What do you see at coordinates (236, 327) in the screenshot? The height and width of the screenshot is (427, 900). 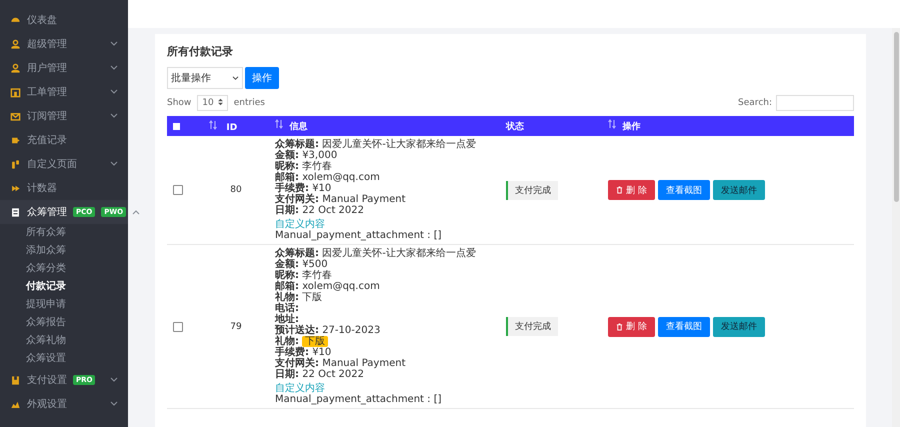 I see `id-cell: 79` at bounding box center [236, 327].